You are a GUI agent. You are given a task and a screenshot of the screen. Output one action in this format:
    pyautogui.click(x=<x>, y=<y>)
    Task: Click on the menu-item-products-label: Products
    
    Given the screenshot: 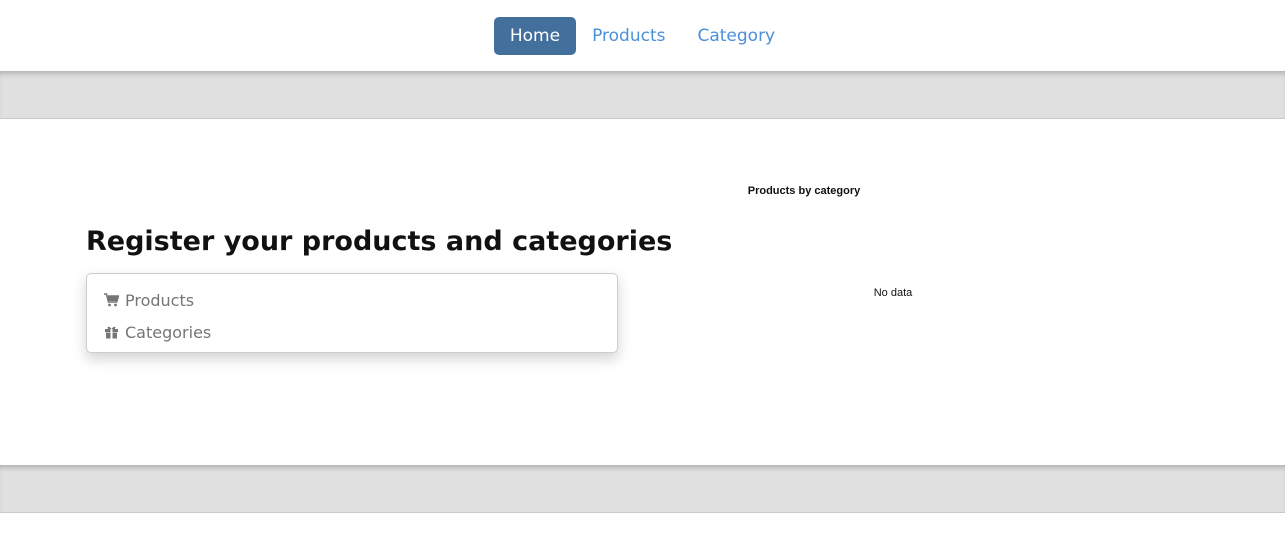 What is the action you would take?
    pyautogui.click(x=160, y=300)
    